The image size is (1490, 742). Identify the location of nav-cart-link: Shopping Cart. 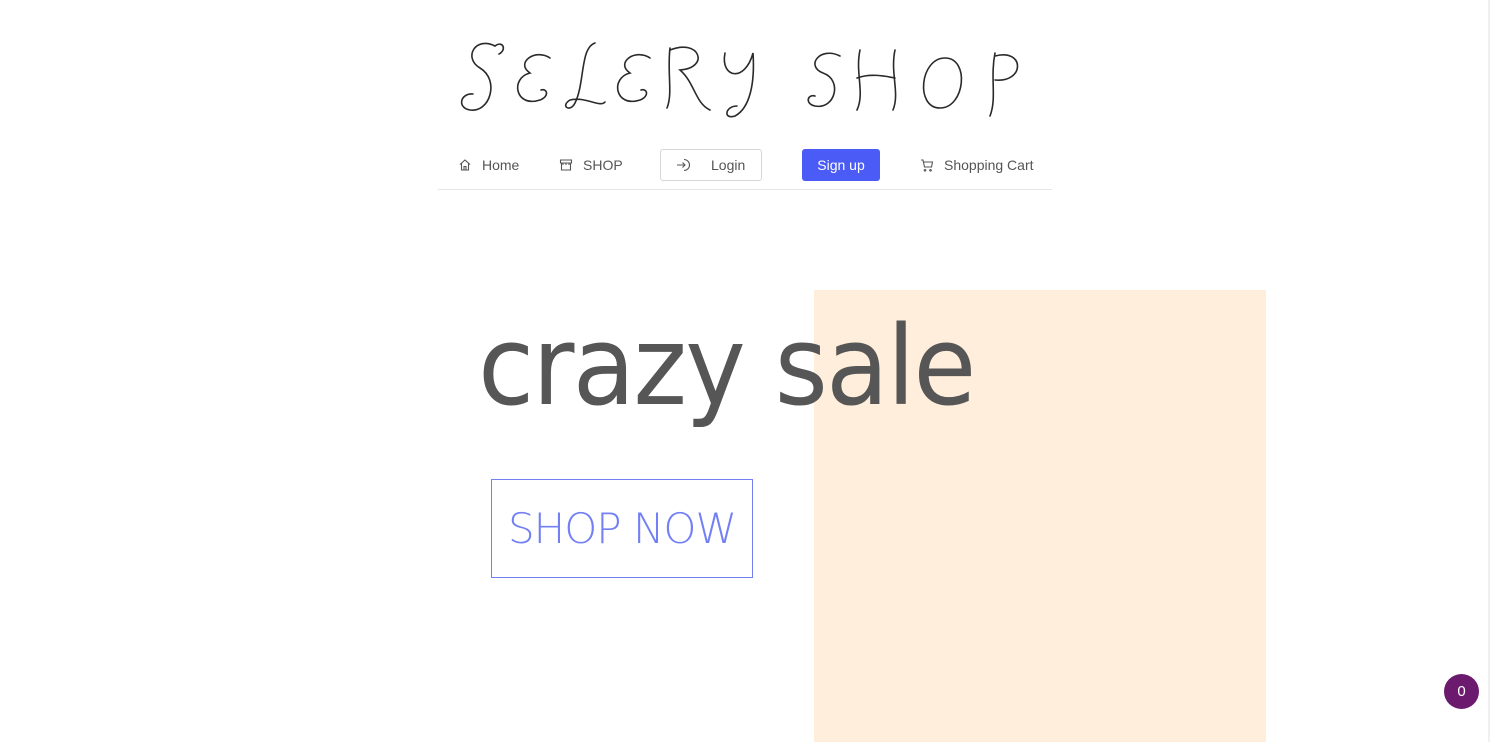
(977, 165).